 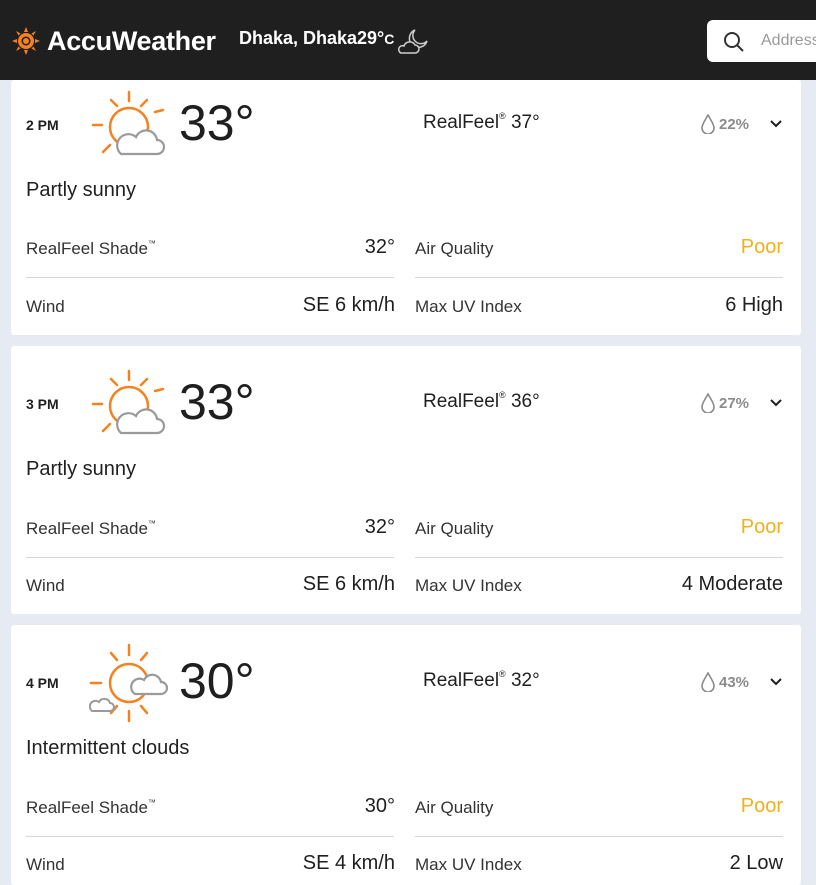 I want to click on search-box: Address, so click(x=761, y=41).